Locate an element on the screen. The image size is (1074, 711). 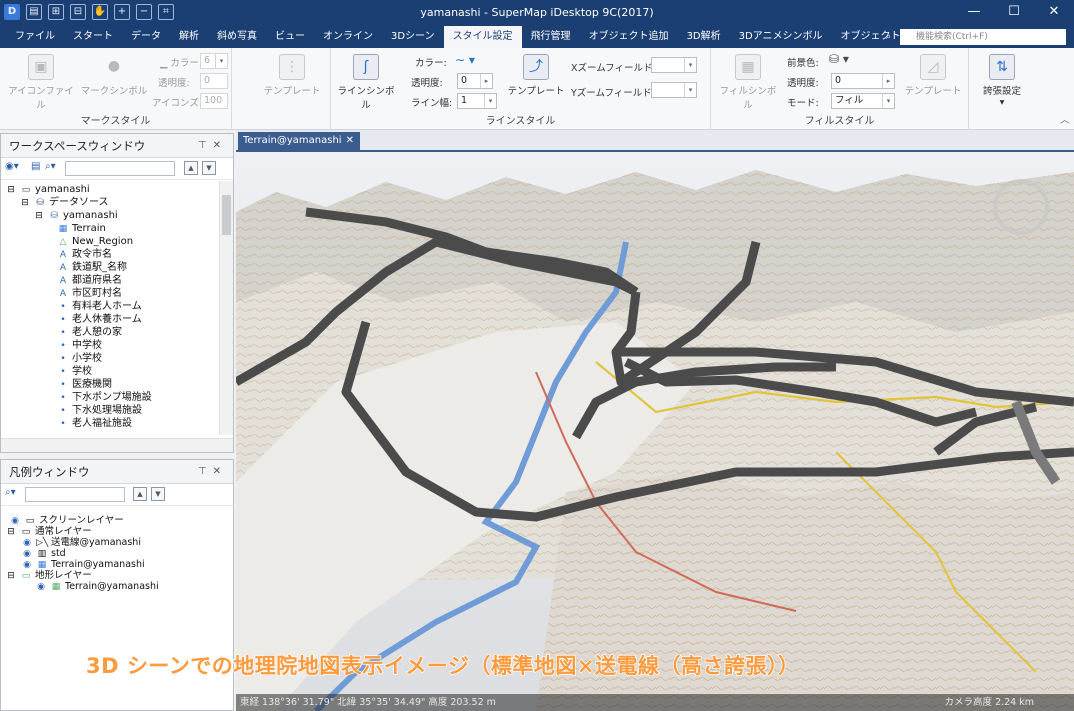
marker-opacity-input: 0 is located at coordinates (214, 81).